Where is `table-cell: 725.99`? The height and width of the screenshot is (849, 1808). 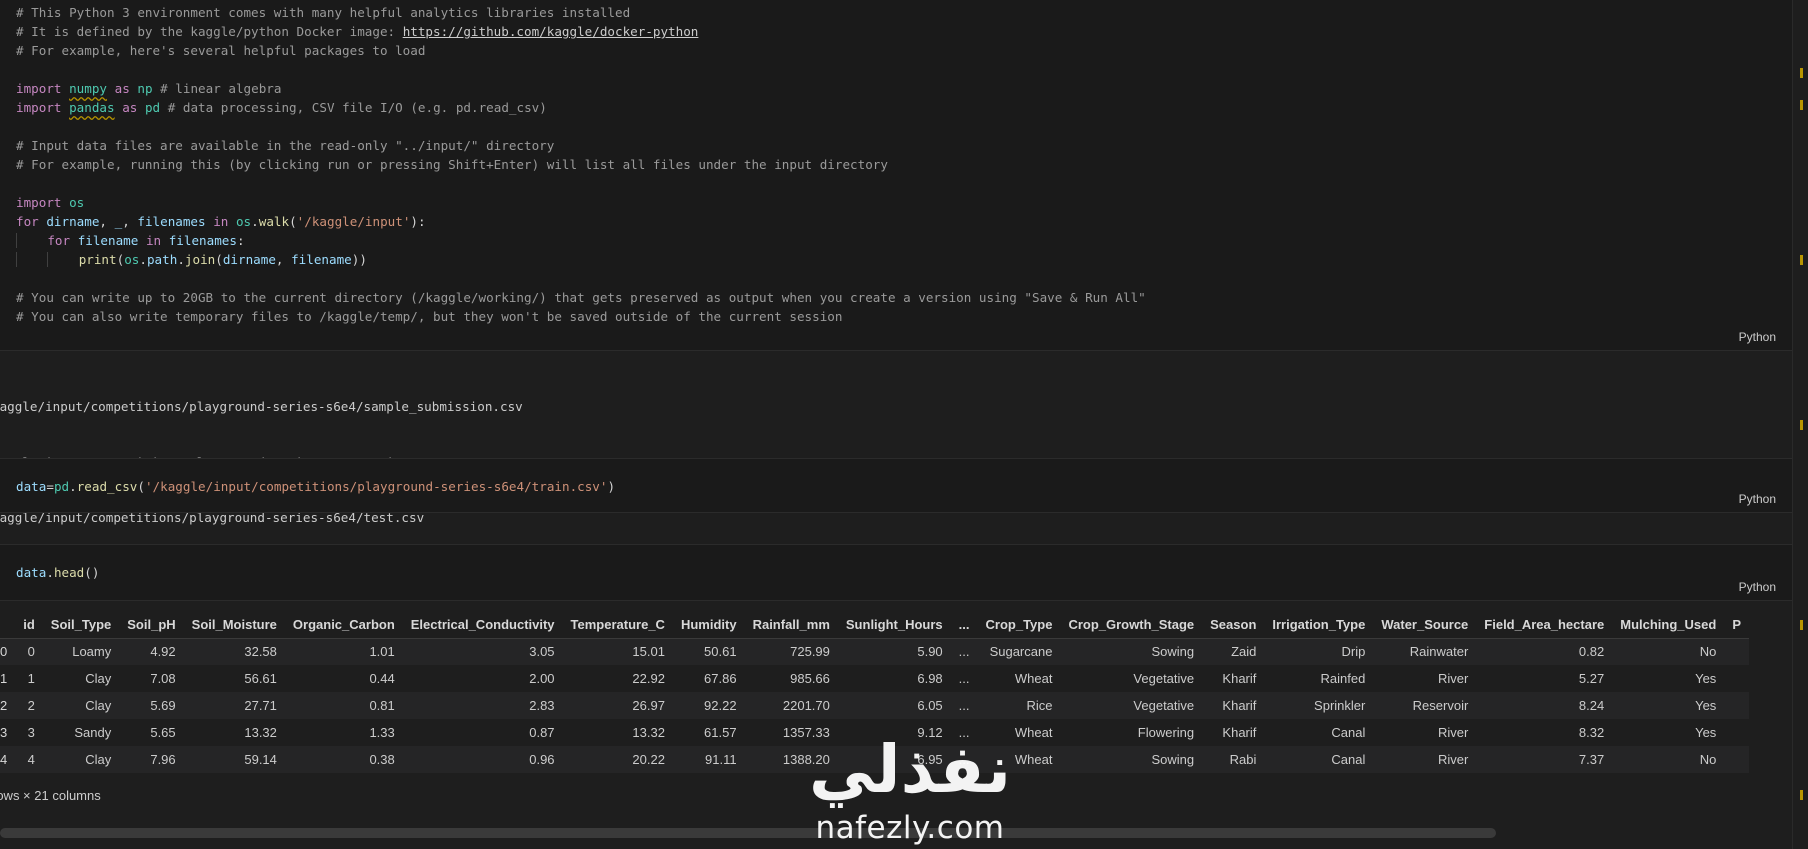 table-cell: 725.99 is located at coordinates (810, 652).